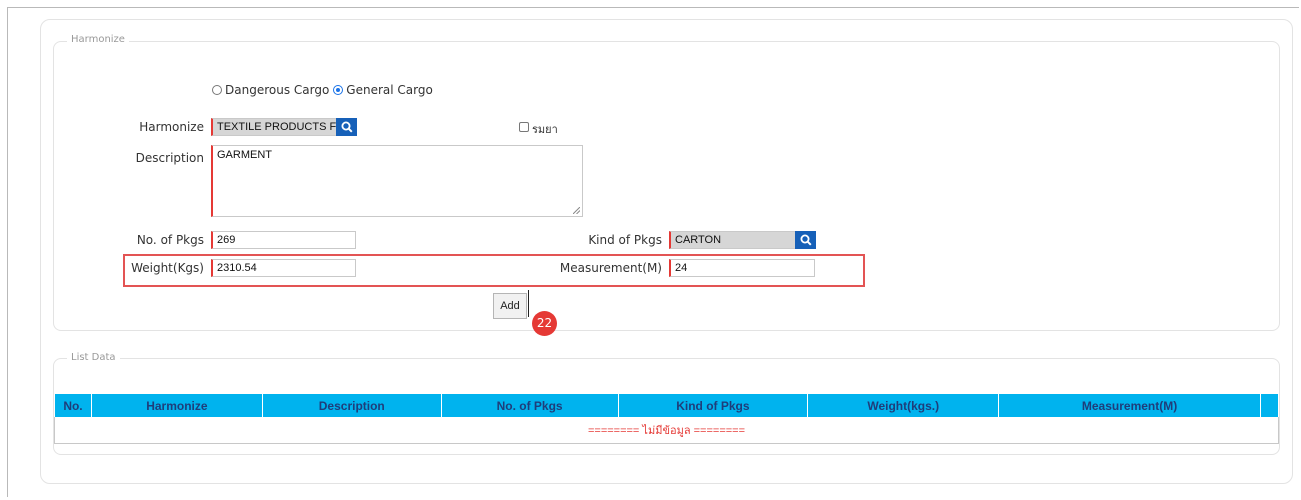  I want to click on harmonize-legend: Harmonize, so click(98, 39).